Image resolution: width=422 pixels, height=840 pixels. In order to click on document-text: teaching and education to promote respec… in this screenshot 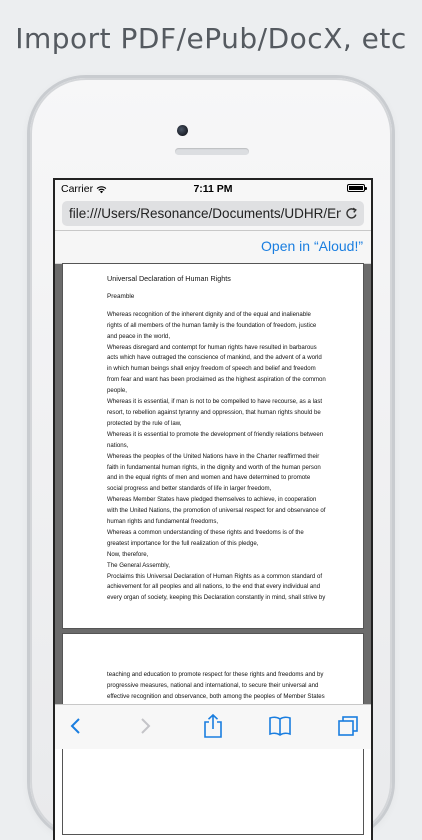, I will do `click(216, 686)`.